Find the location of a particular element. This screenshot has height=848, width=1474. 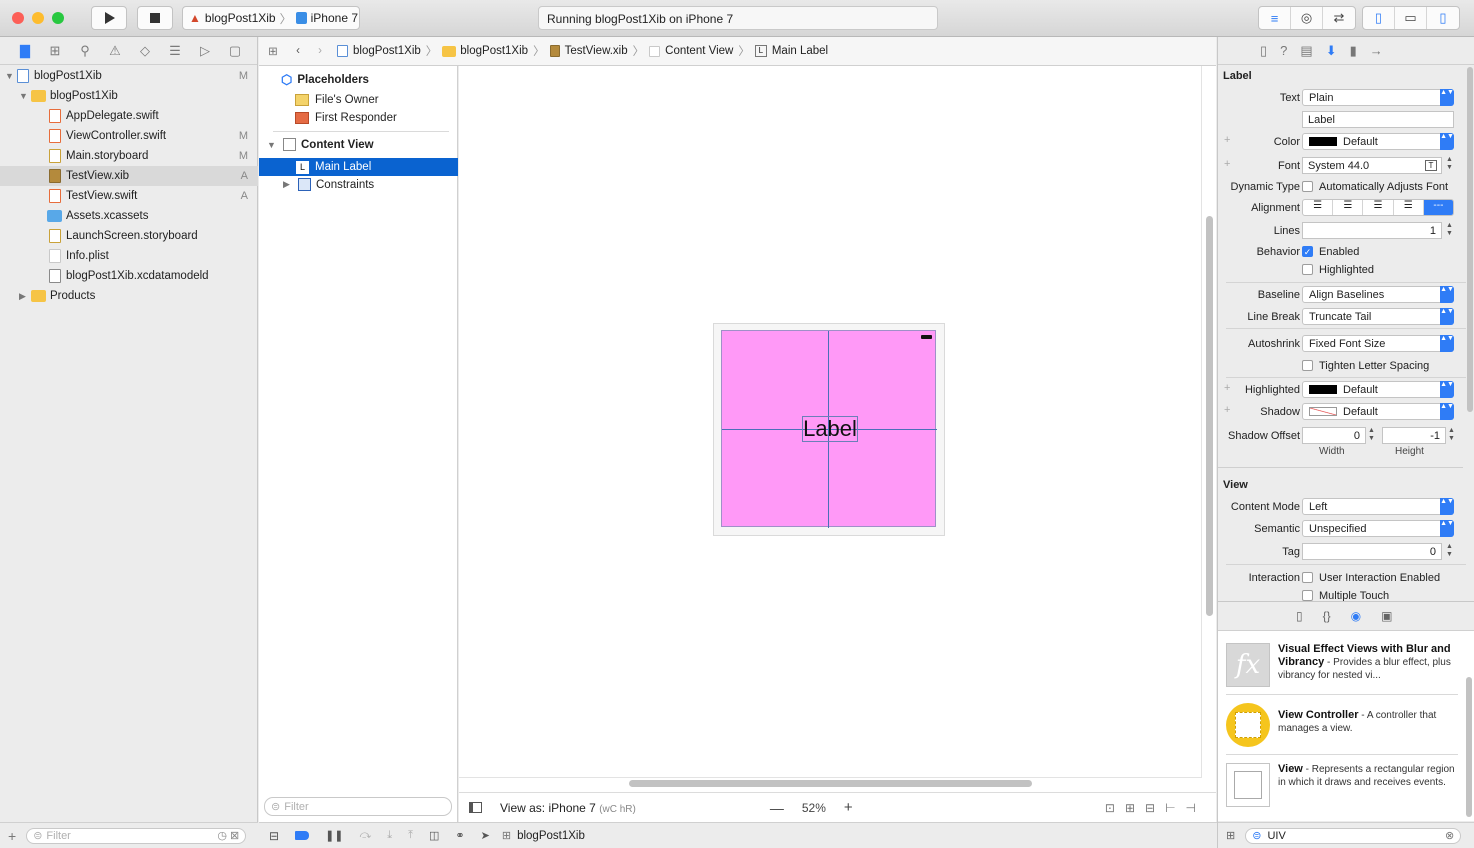

outline-content-view: ▼ Content View is located at coordinates (320, 144).